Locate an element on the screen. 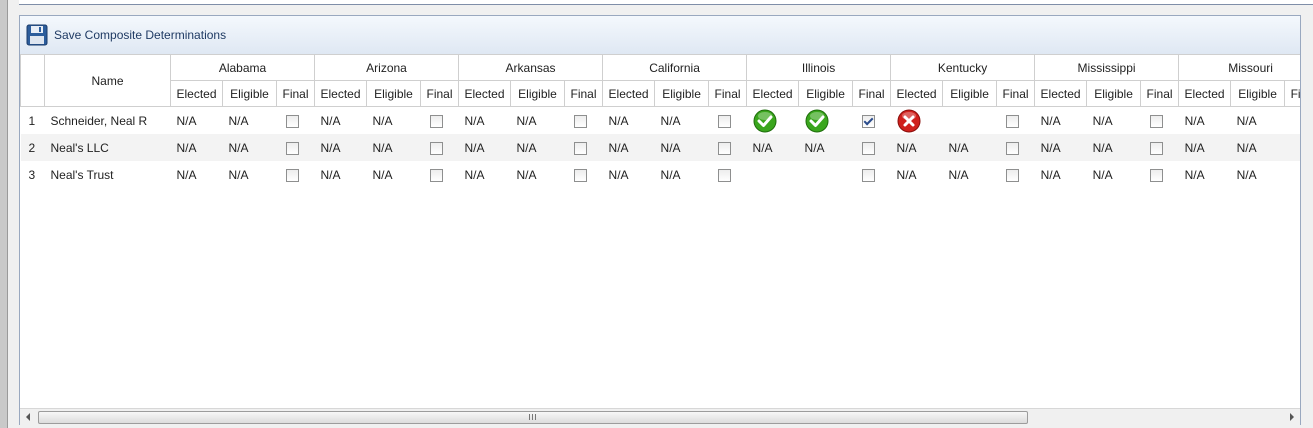 The height and width of the screenshot is (428, 1313). column-header-arizona-final: Final is located at coordinates (439, 93).